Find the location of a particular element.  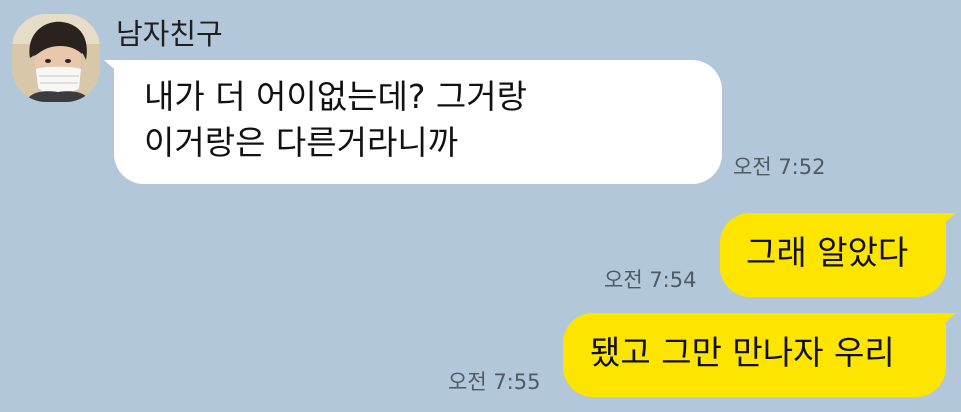

avatar is located at coordinates (56, 58).